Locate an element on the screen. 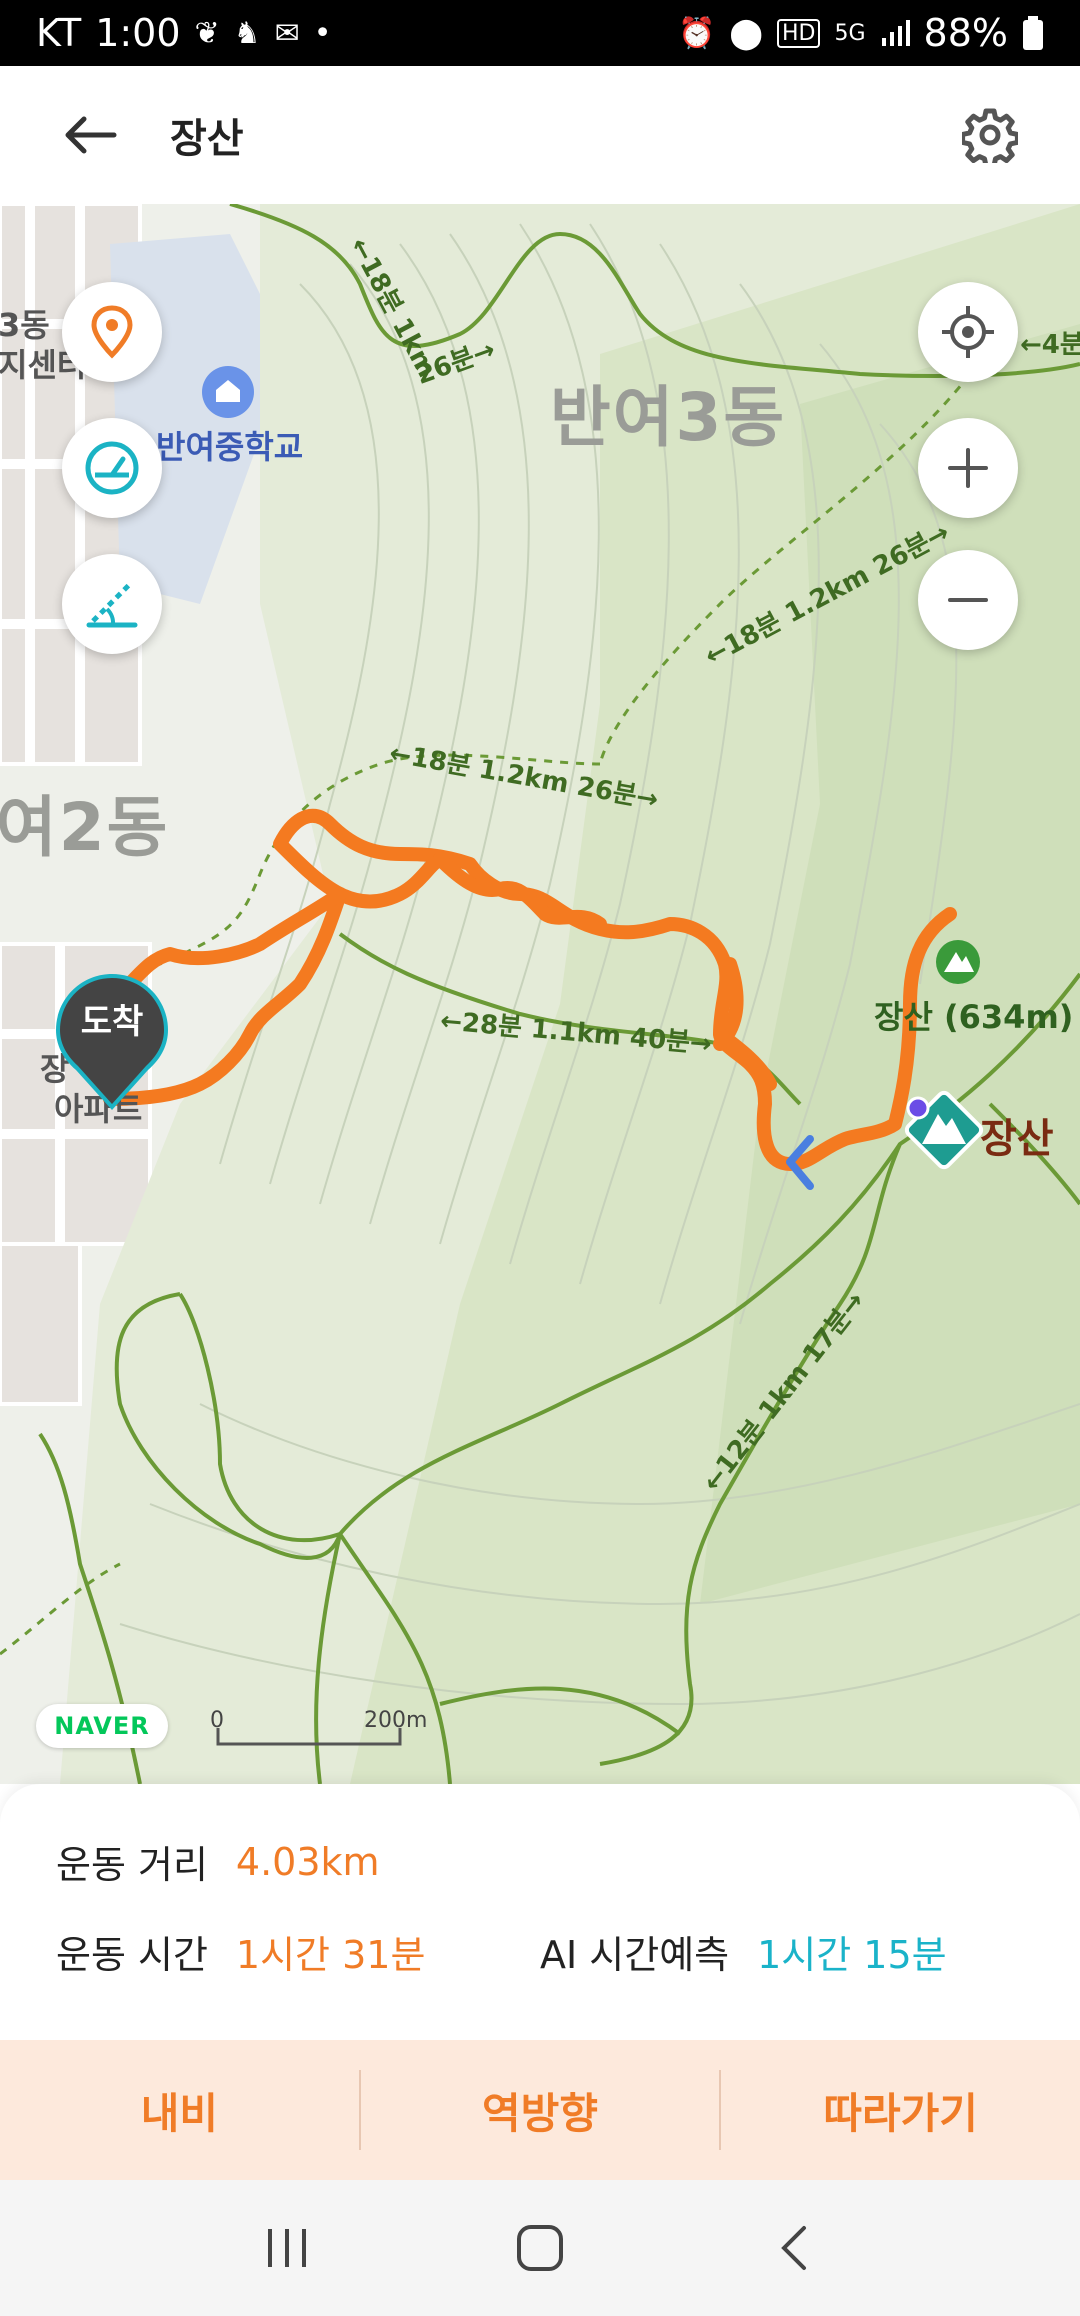 The width and height of the screenshot is (1080, 2316). locate-button is located at coordinates (968, 332).